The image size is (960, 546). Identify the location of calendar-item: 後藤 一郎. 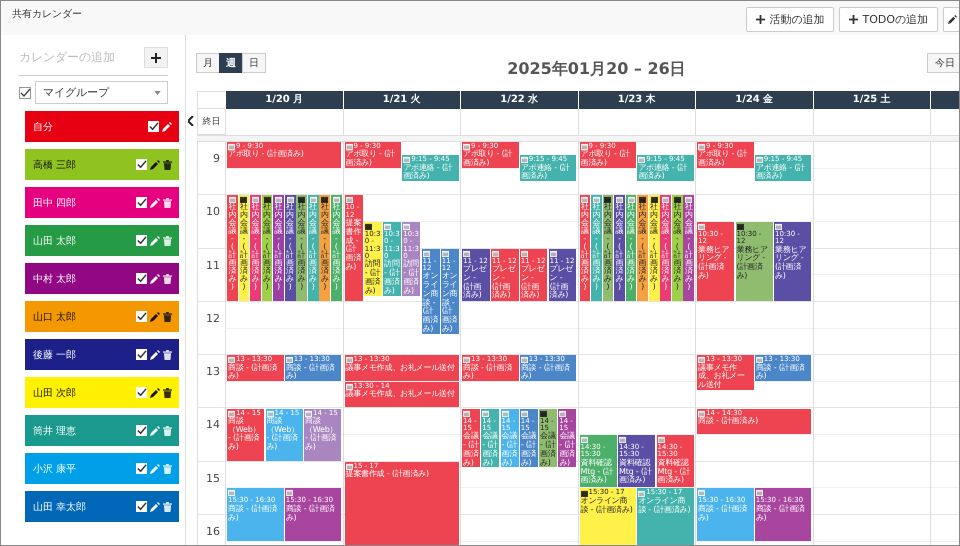
(102, 354).